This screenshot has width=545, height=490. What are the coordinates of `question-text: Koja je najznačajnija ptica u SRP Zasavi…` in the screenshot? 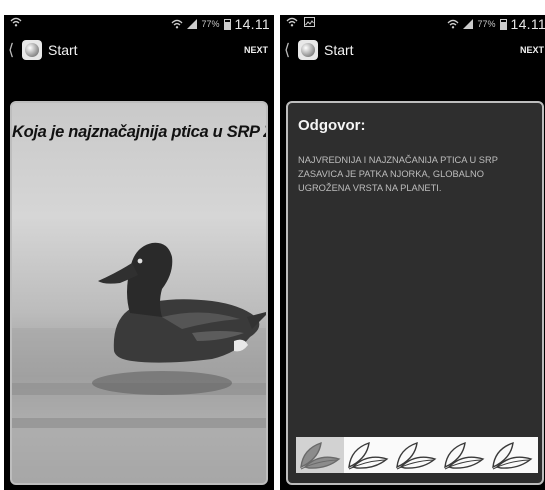 It's located at (139, 132).